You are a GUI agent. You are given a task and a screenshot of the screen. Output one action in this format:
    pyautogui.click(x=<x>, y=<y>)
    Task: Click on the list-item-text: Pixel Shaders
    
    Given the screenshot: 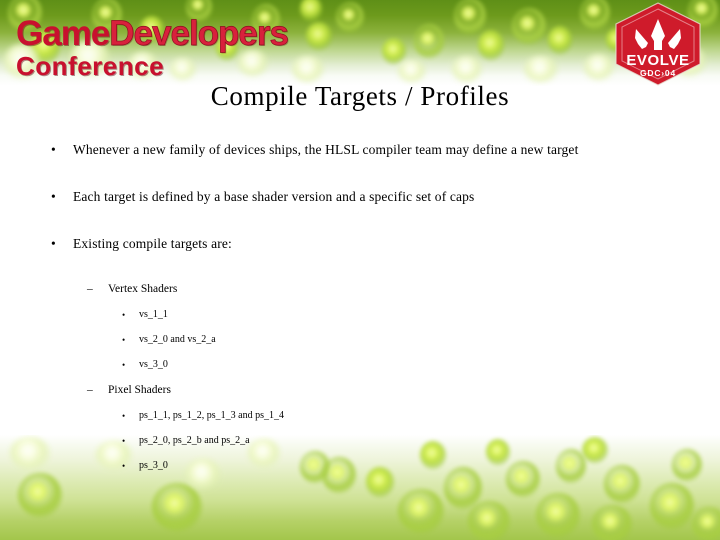 What is the action you would take?
    pyautogui.click(x=139, y=390)
    